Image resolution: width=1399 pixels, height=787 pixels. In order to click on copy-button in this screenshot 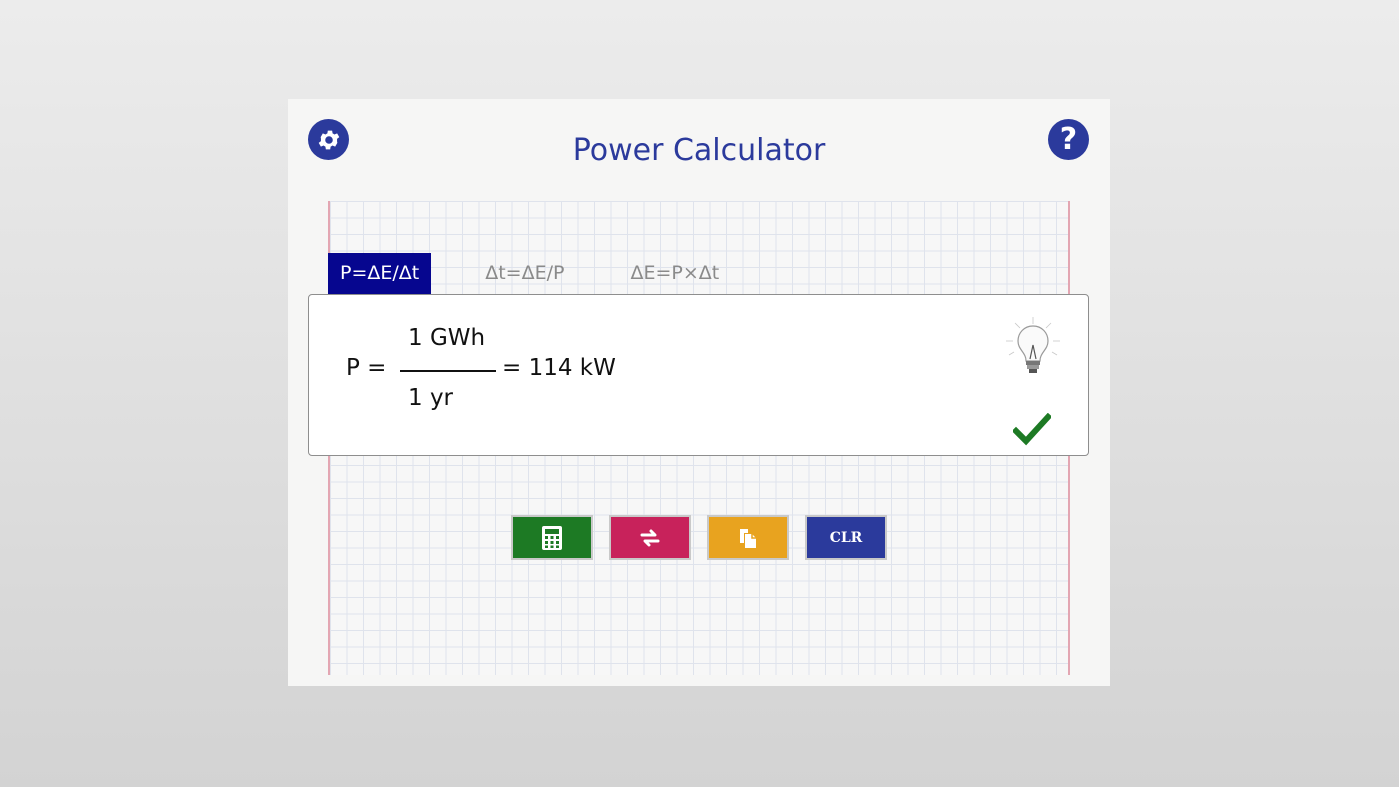, I will do `click(748, 537)`.